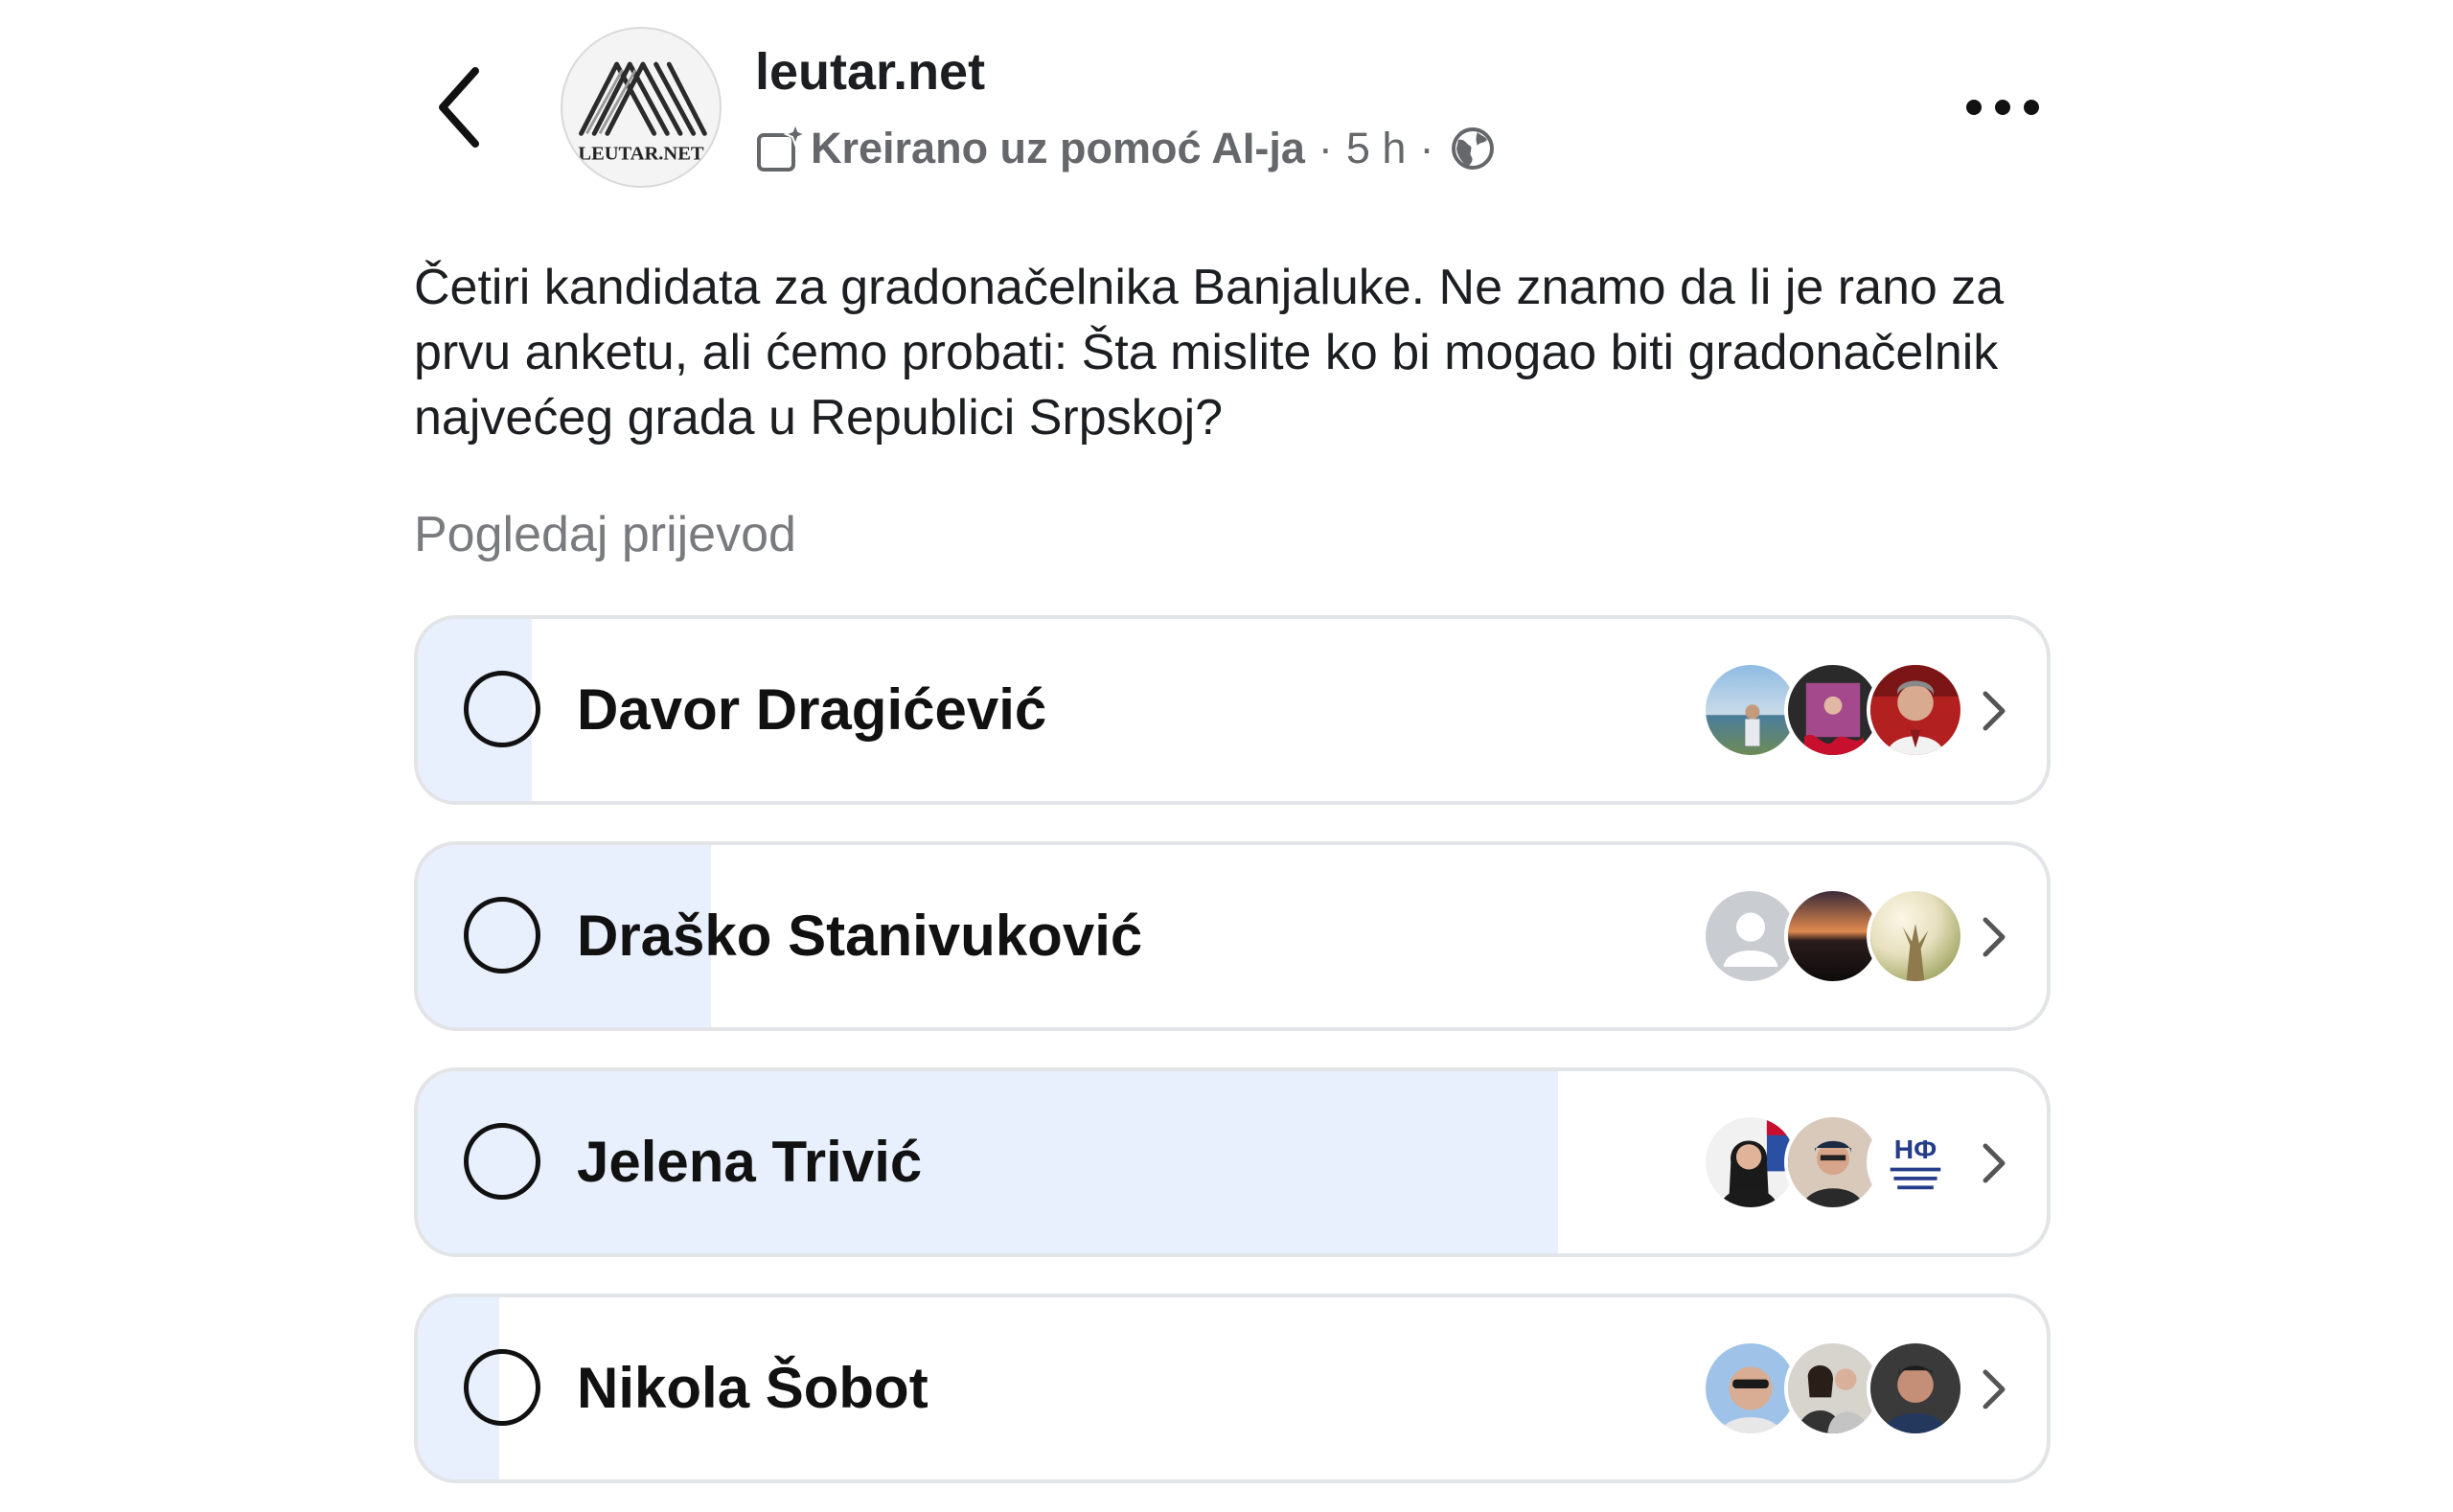 The width and height of the screenshot is (2453, 1512). I want to click on more-options-button, so click(2003, 105).